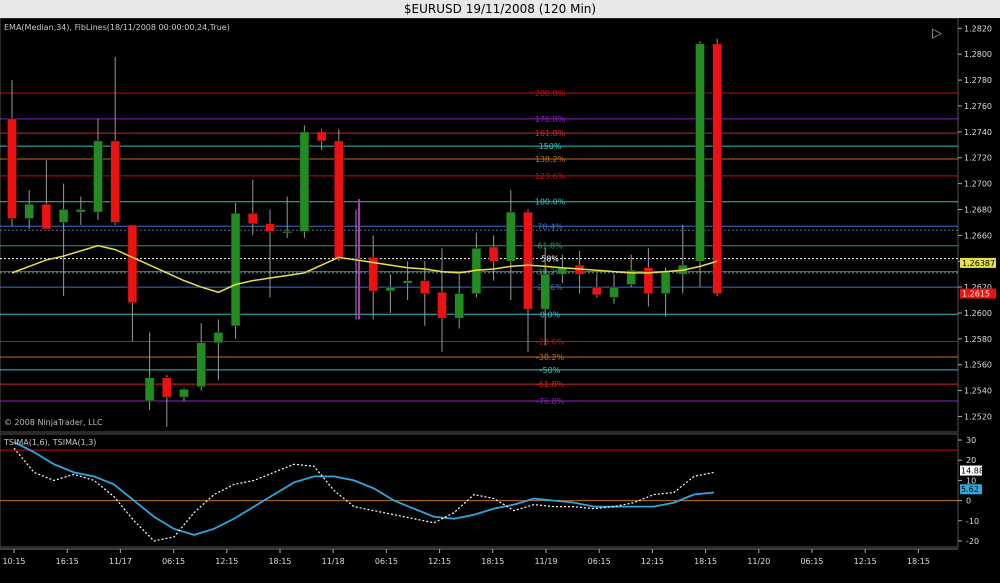 The width and height of the screenshot is (1000, 583). I want to click on fib-label: 138.2%, so click(550, 159).